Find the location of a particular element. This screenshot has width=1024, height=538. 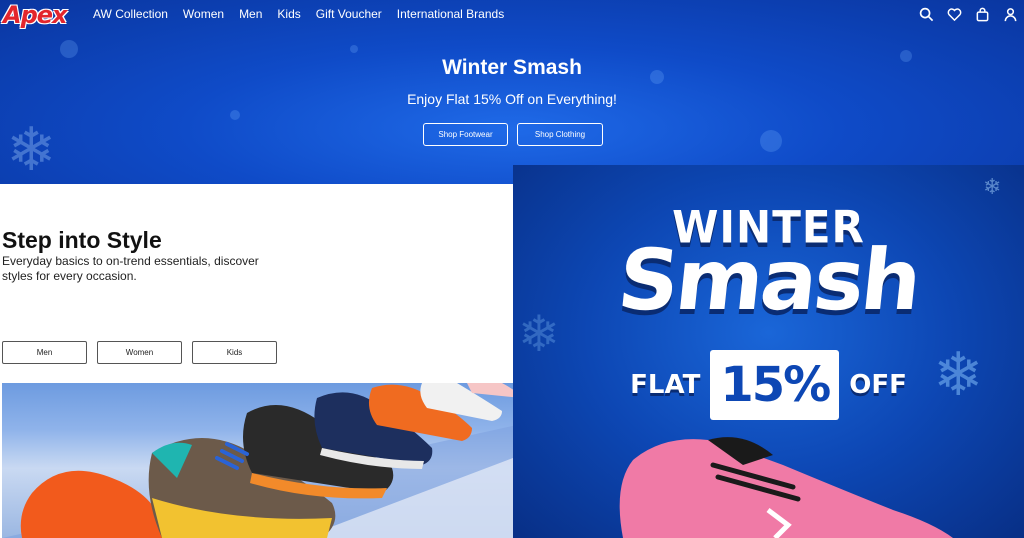

hero-title: Winter Smash is located at coordinates (512, 67).